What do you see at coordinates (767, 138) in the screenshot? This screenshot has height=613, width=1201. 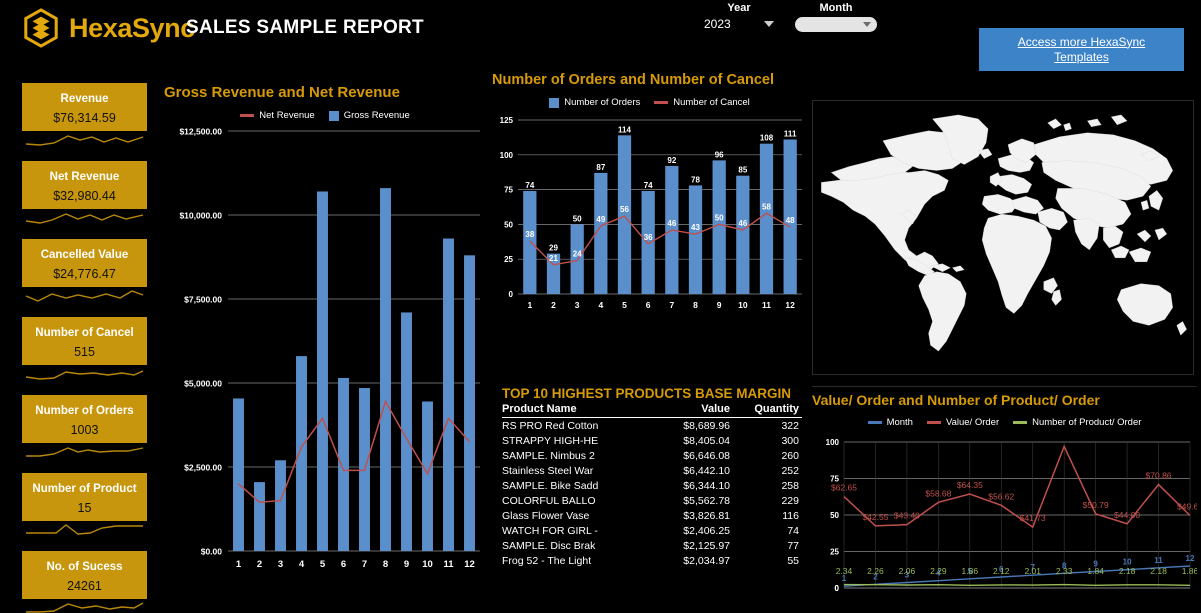 I see `svg-text: 108` at bounding box center [767, 138].